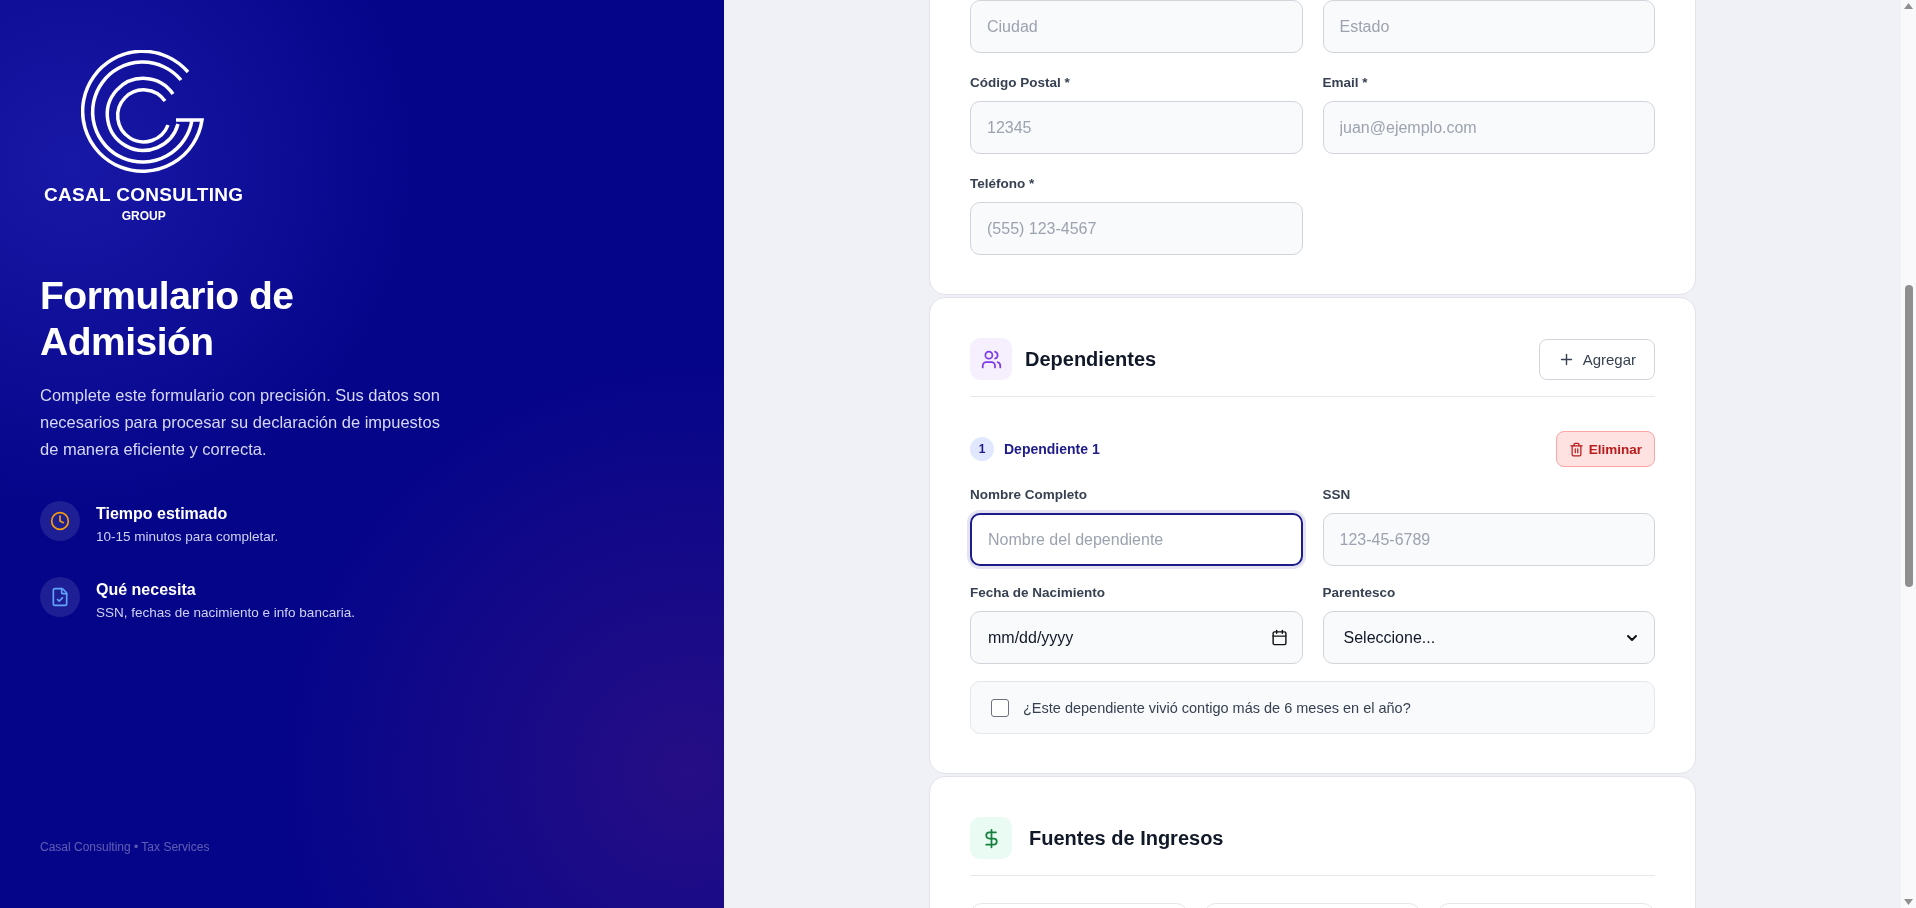  I want to click on field-label: Fecha de Nacimiento, so click(1038, 593).